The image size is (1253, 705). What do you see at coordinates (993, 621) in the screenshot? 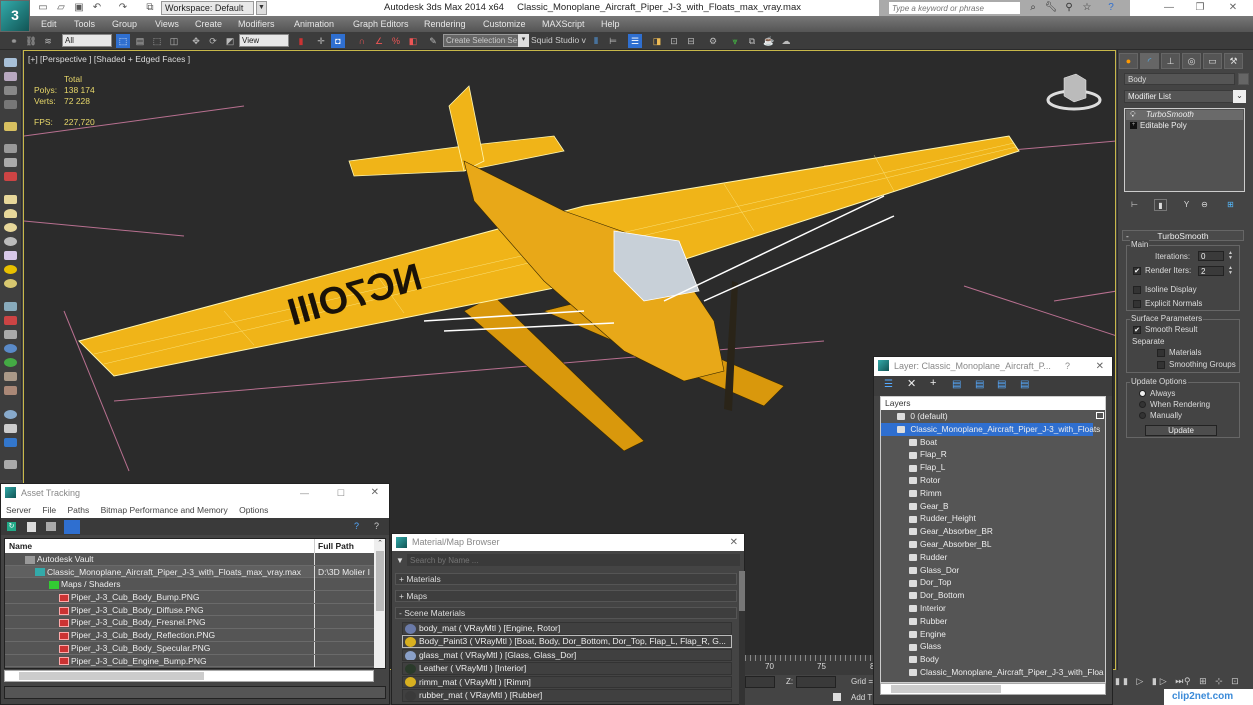
I see `layer-object-row: Rubber` at bounding box center [993, 621].